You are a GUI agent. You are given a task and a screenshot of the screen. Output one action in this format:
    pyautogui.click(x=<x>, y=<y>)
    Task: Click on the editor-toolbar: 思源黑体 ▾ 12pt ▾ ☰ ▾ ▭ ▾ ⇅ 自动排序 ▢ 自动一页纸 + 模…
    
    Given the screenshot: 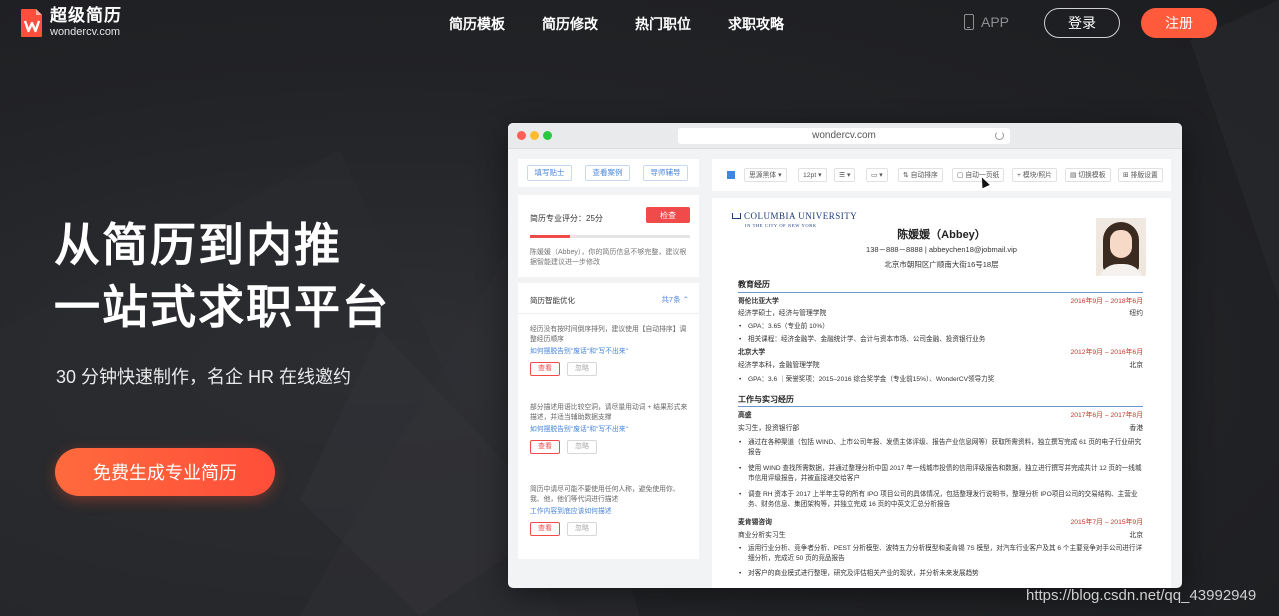 What is the action you would take?
    pyautogui.click(x=941, y=175)
    